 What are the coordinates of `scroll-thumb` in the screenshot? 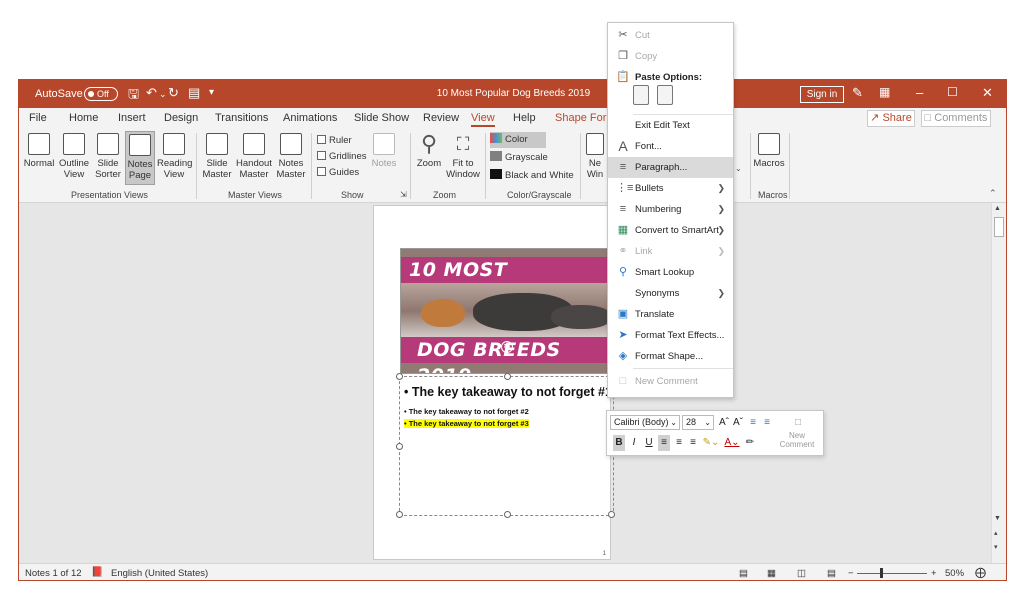 It's located at (999, 227).